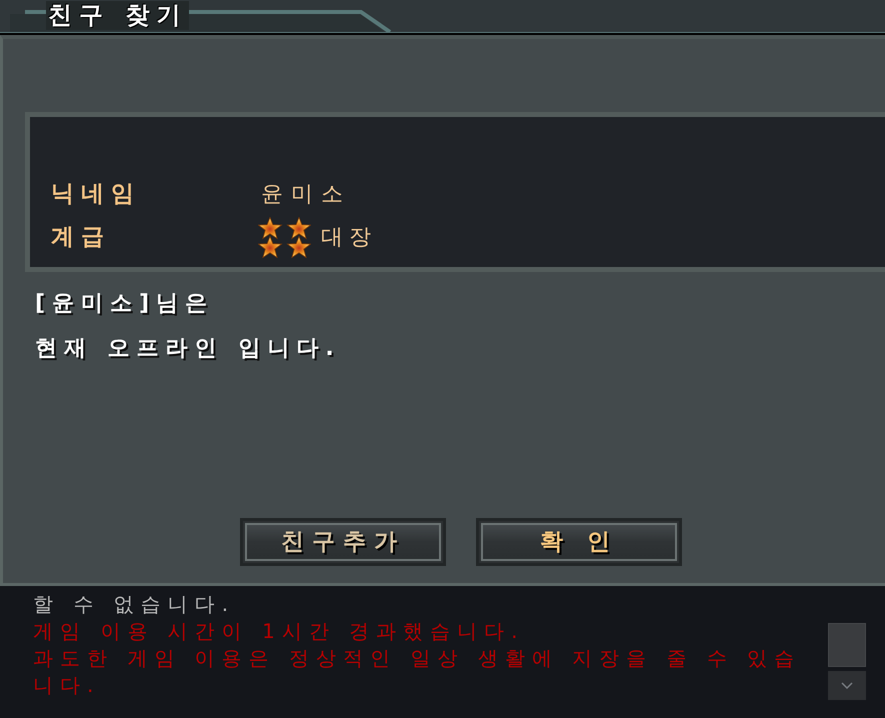 The image size is (885, 718). I want to click on dialog-button: 확 인, so click(579, 542).